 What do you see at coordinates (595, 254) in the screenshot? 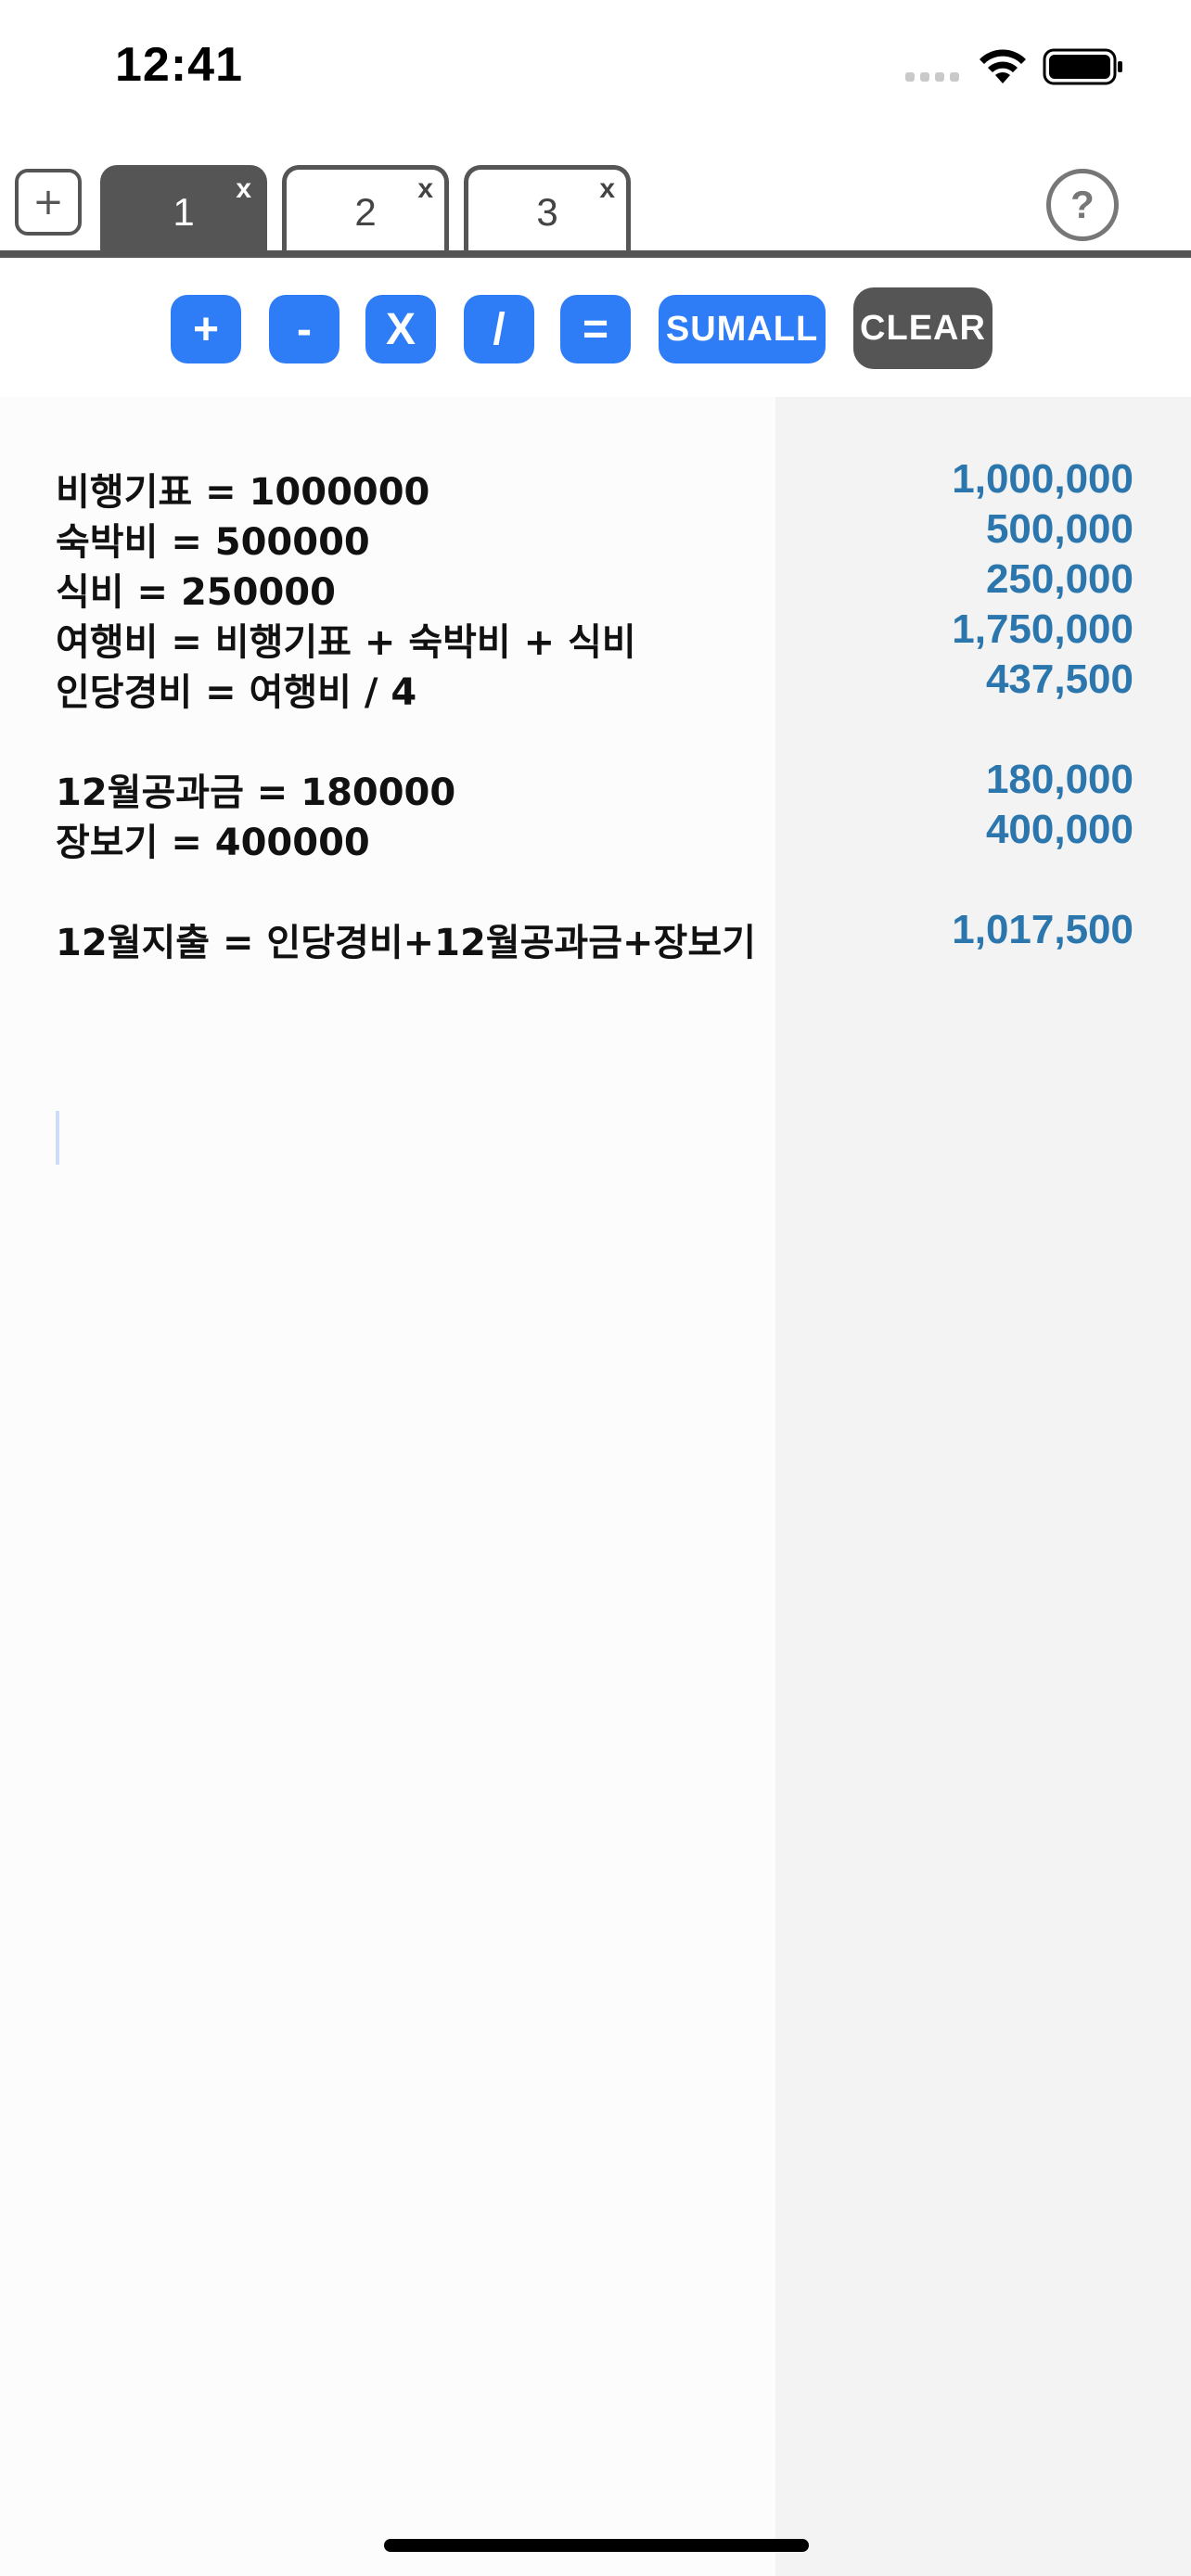
I see `tab-bar-divider` at bounding box center [595, 254].